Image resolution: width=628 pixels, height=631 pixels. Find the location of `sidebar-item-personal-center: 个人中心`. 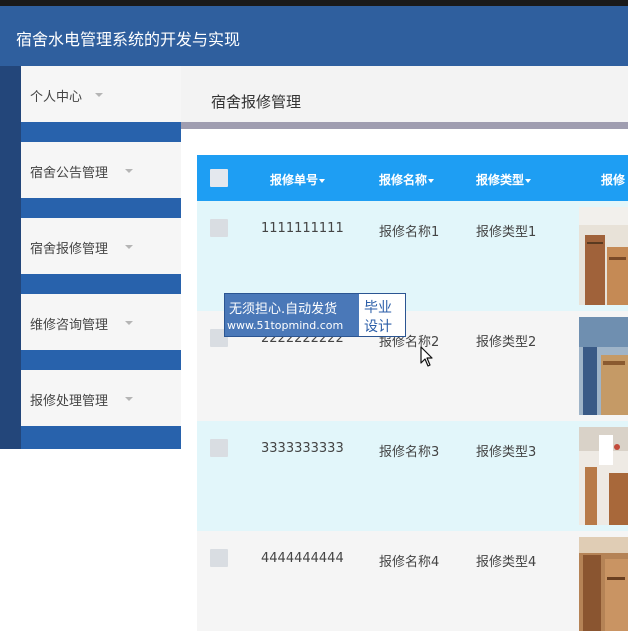

sidebar-item-personal-center: 个人中心 is located at coordinates (101, 94).